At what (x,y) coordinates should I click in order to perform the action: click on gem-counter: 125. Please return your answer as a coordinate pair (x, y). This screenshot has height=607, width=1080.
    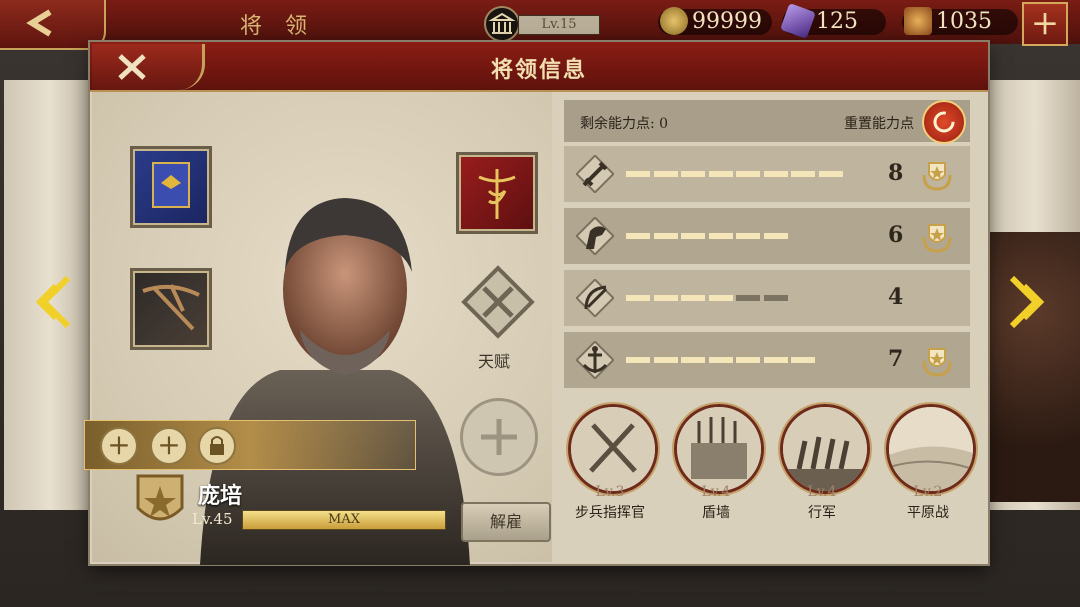
    Looking at the image, I should click on (833, 21).